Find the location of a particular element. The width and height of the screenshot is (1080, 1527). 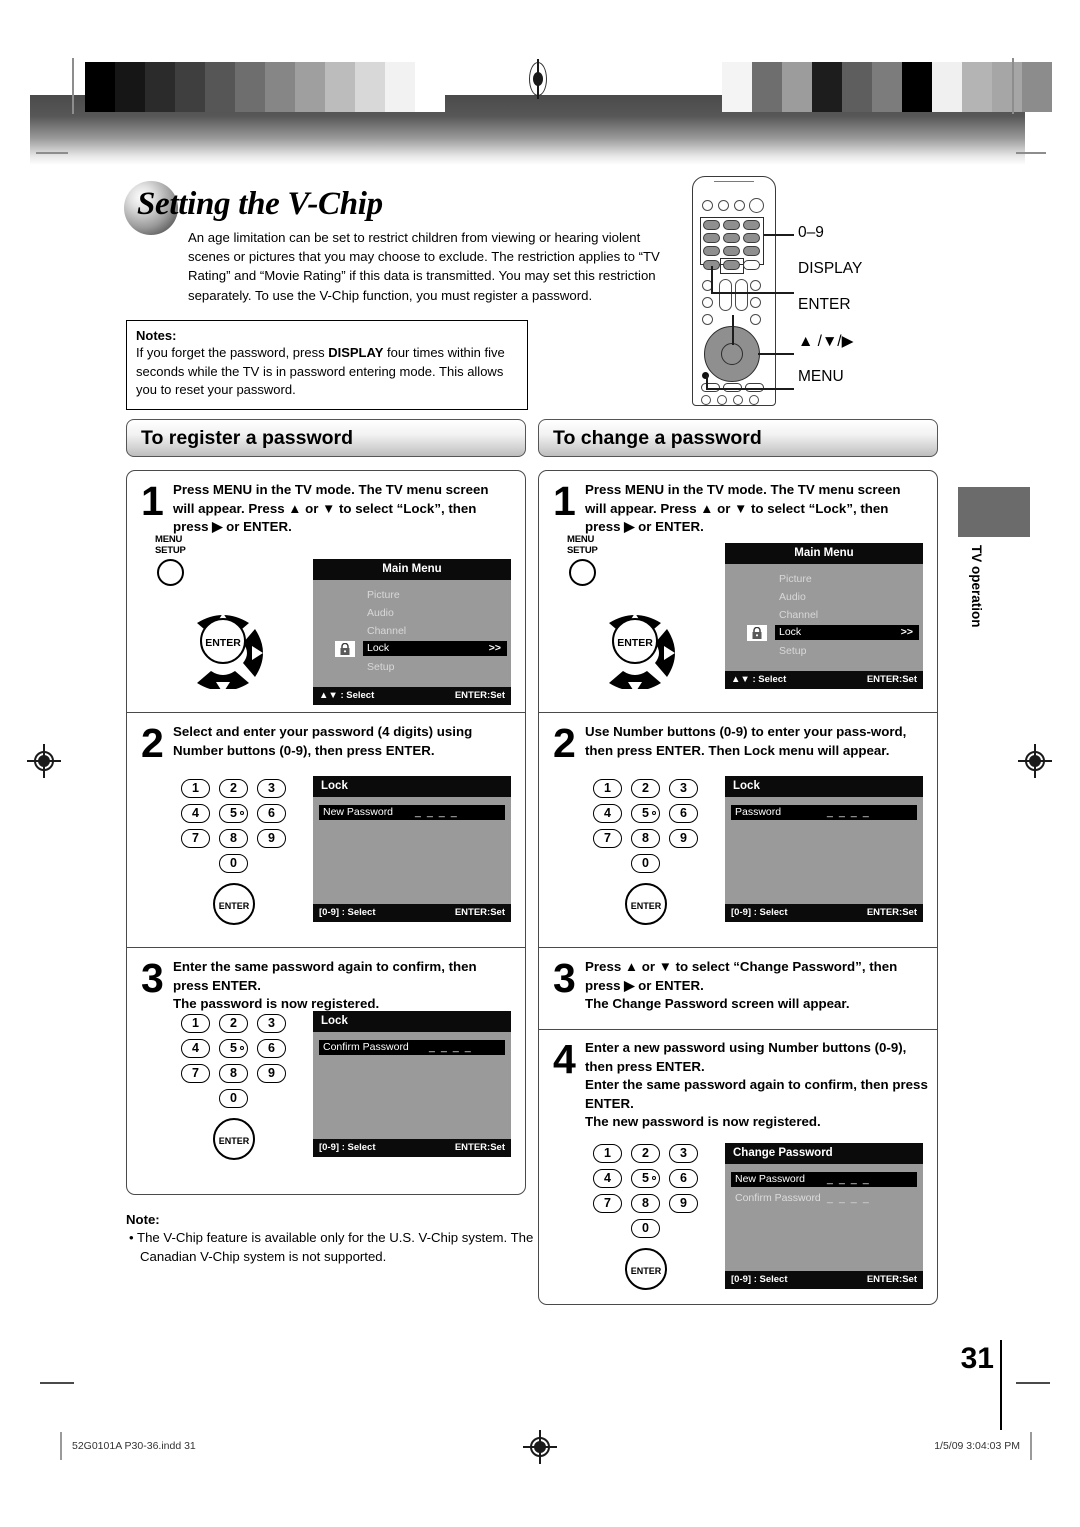

section-header-register-label: To register a password is located at coordinates (247, 437).